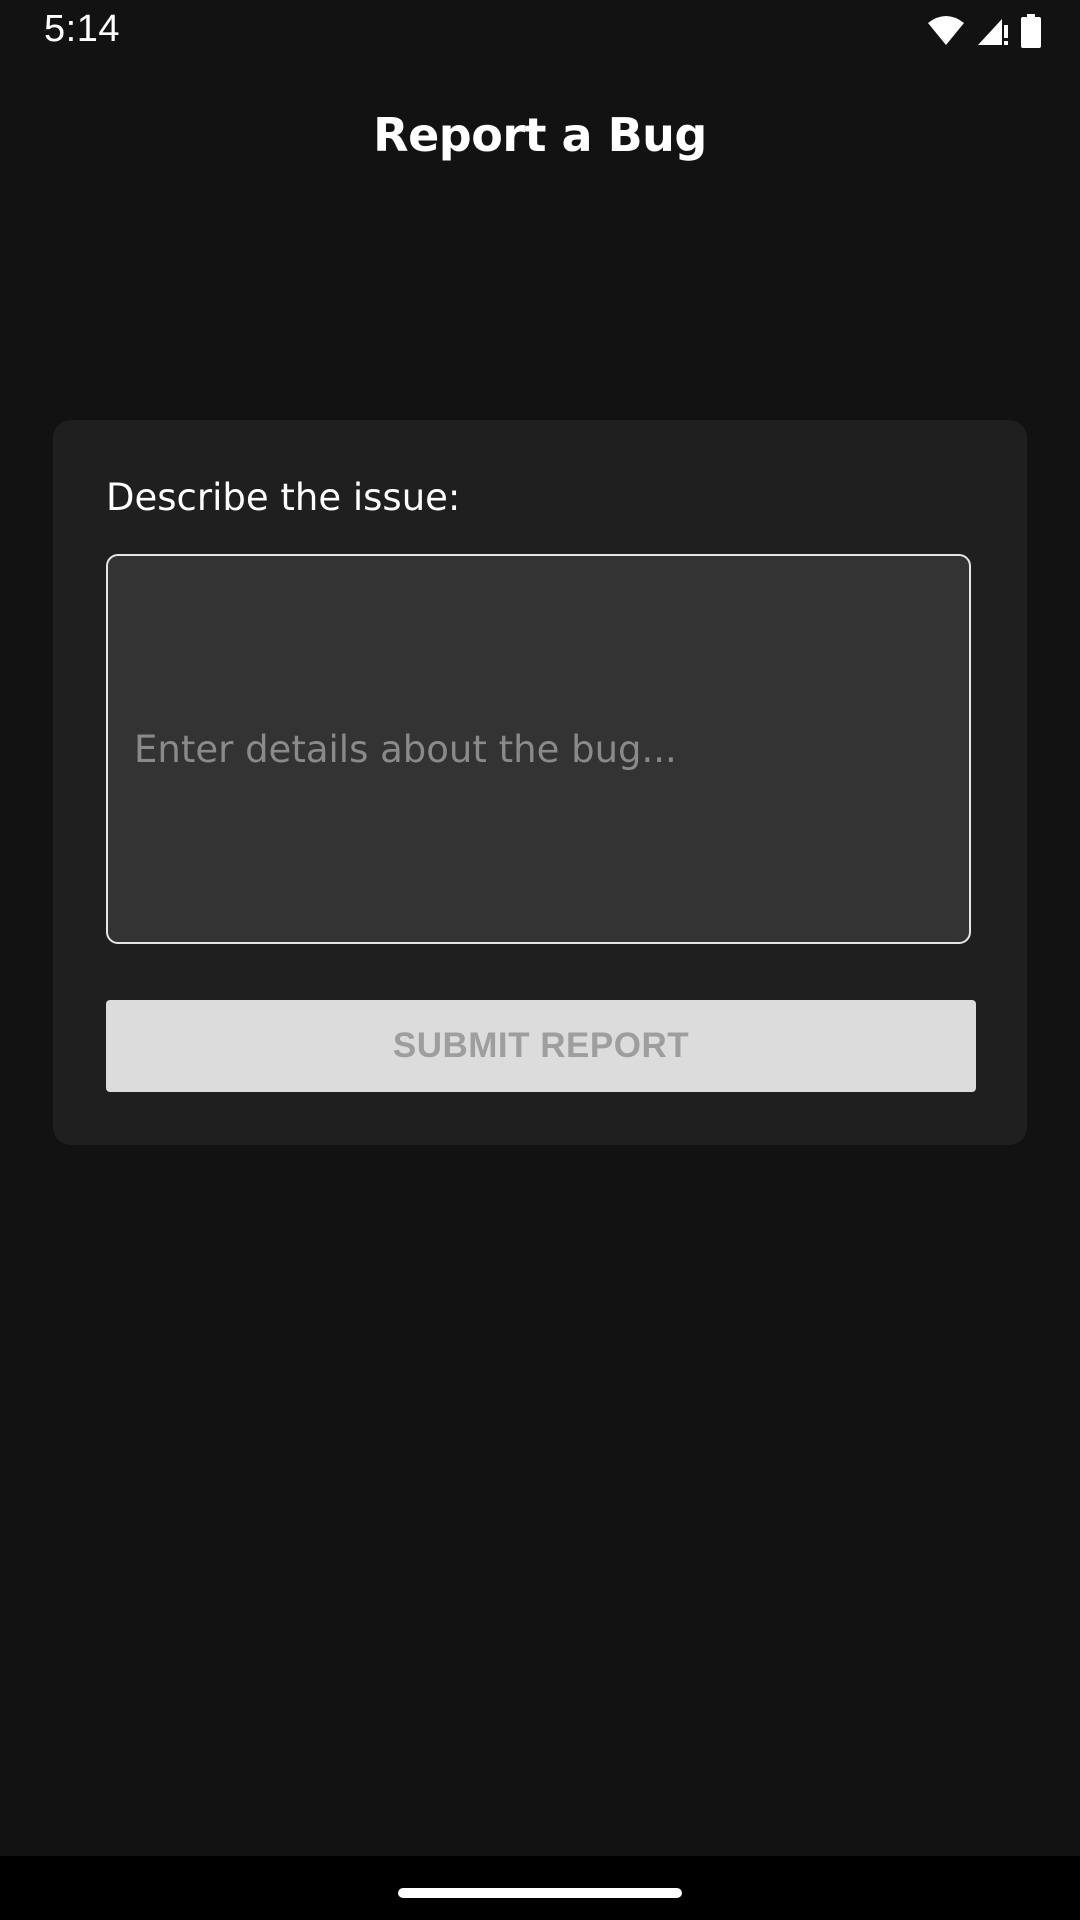  Describe the element at coordinates (946, 31) in the screenshot. I see `wifi-icon` at that location.